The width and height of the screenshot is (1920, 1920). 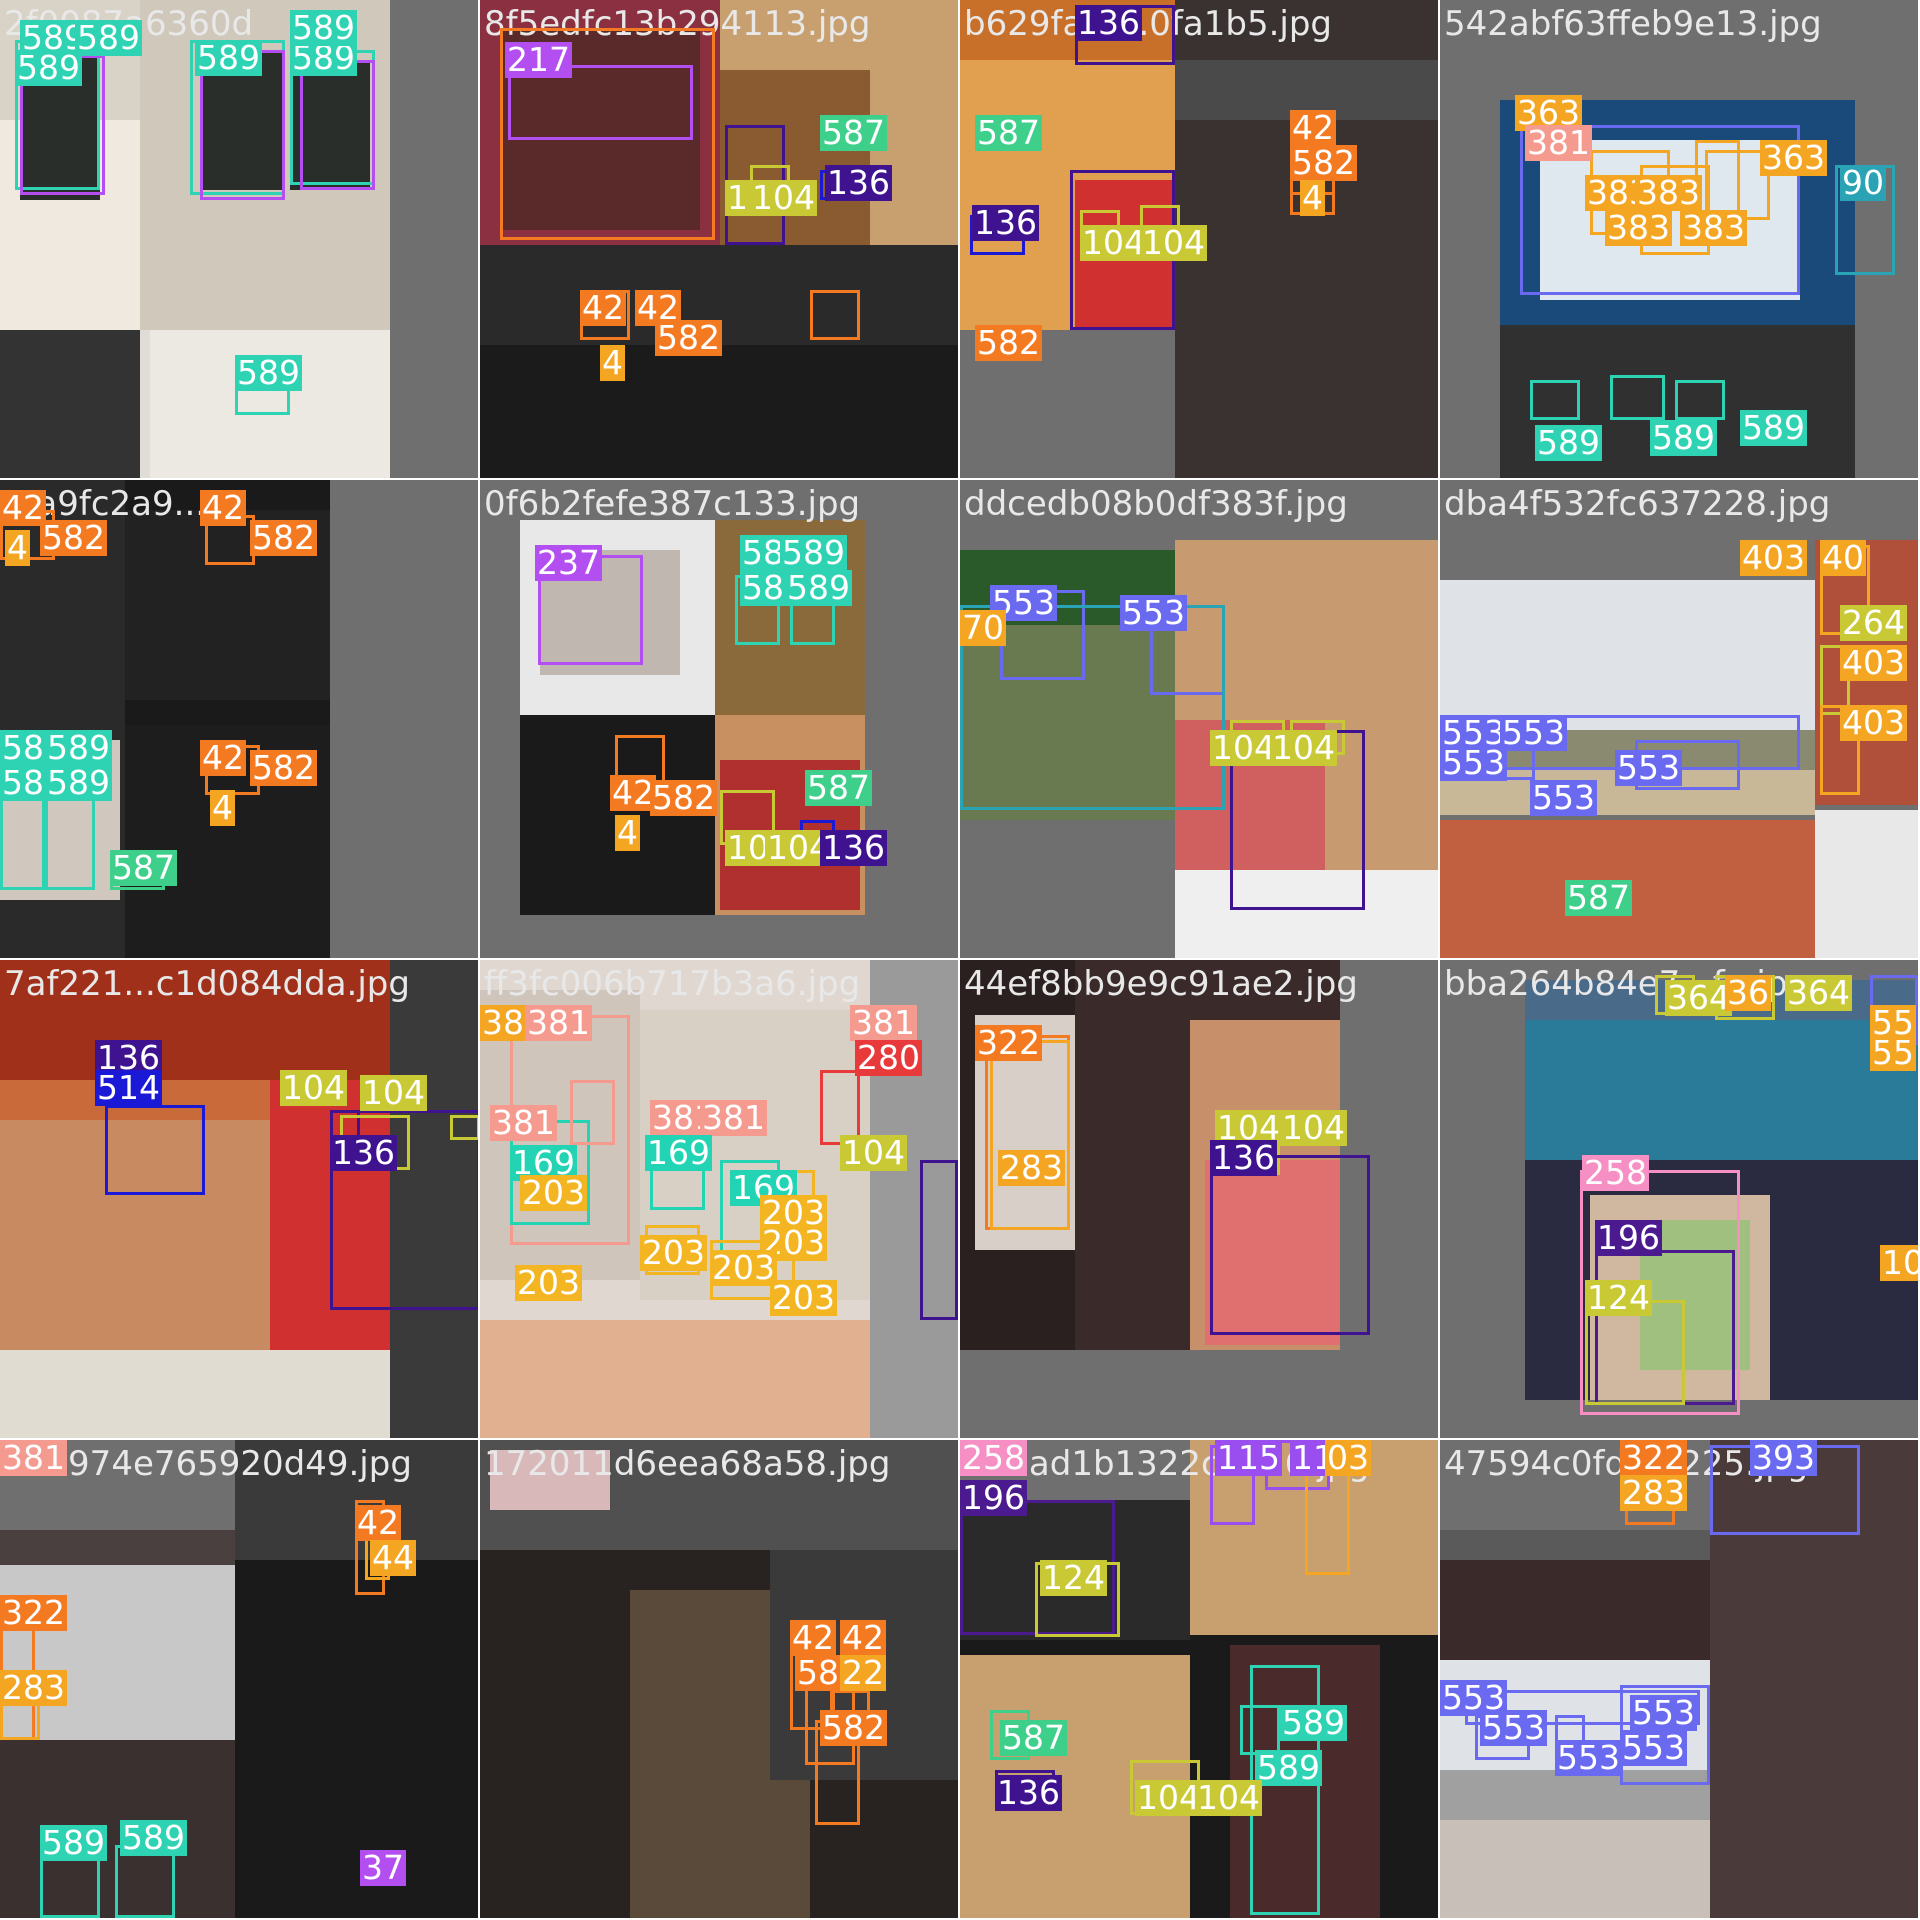 What do you see at coordinates (1008, 1042) in the screenshot?
I see `class-label: 322` at bounding box center [1008, 1042].